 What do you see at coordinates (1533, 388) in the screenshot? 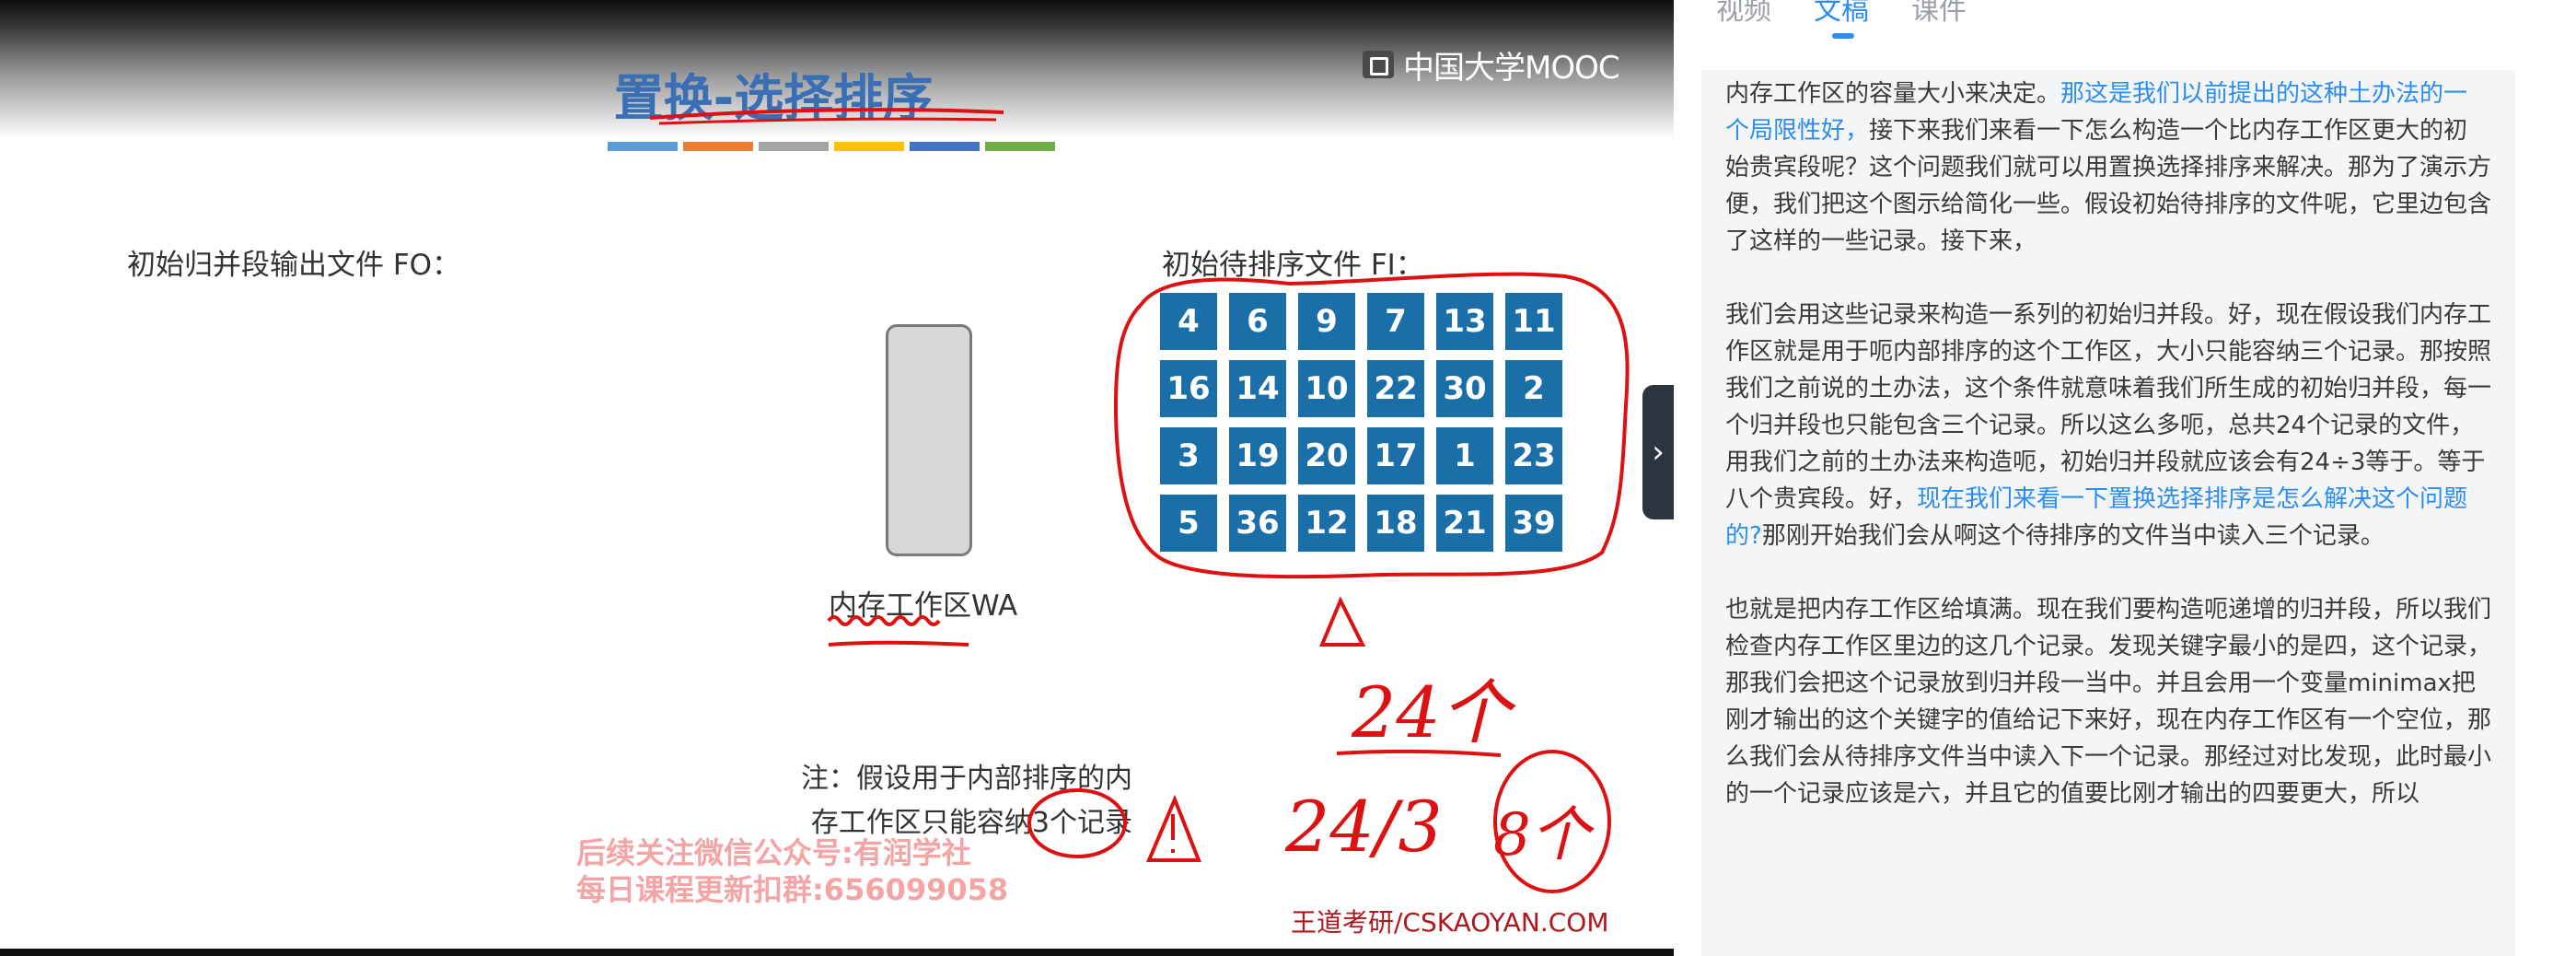
I see `record-cell: 2` at bounding box center [1533, 388].